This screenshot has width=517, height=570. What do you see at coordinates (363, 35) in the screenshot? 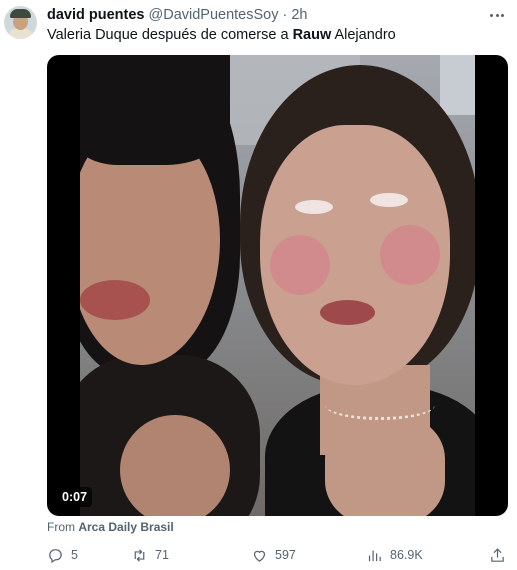
I see `tweet-text-end: Alejandro` at bounding box center [363, 35].